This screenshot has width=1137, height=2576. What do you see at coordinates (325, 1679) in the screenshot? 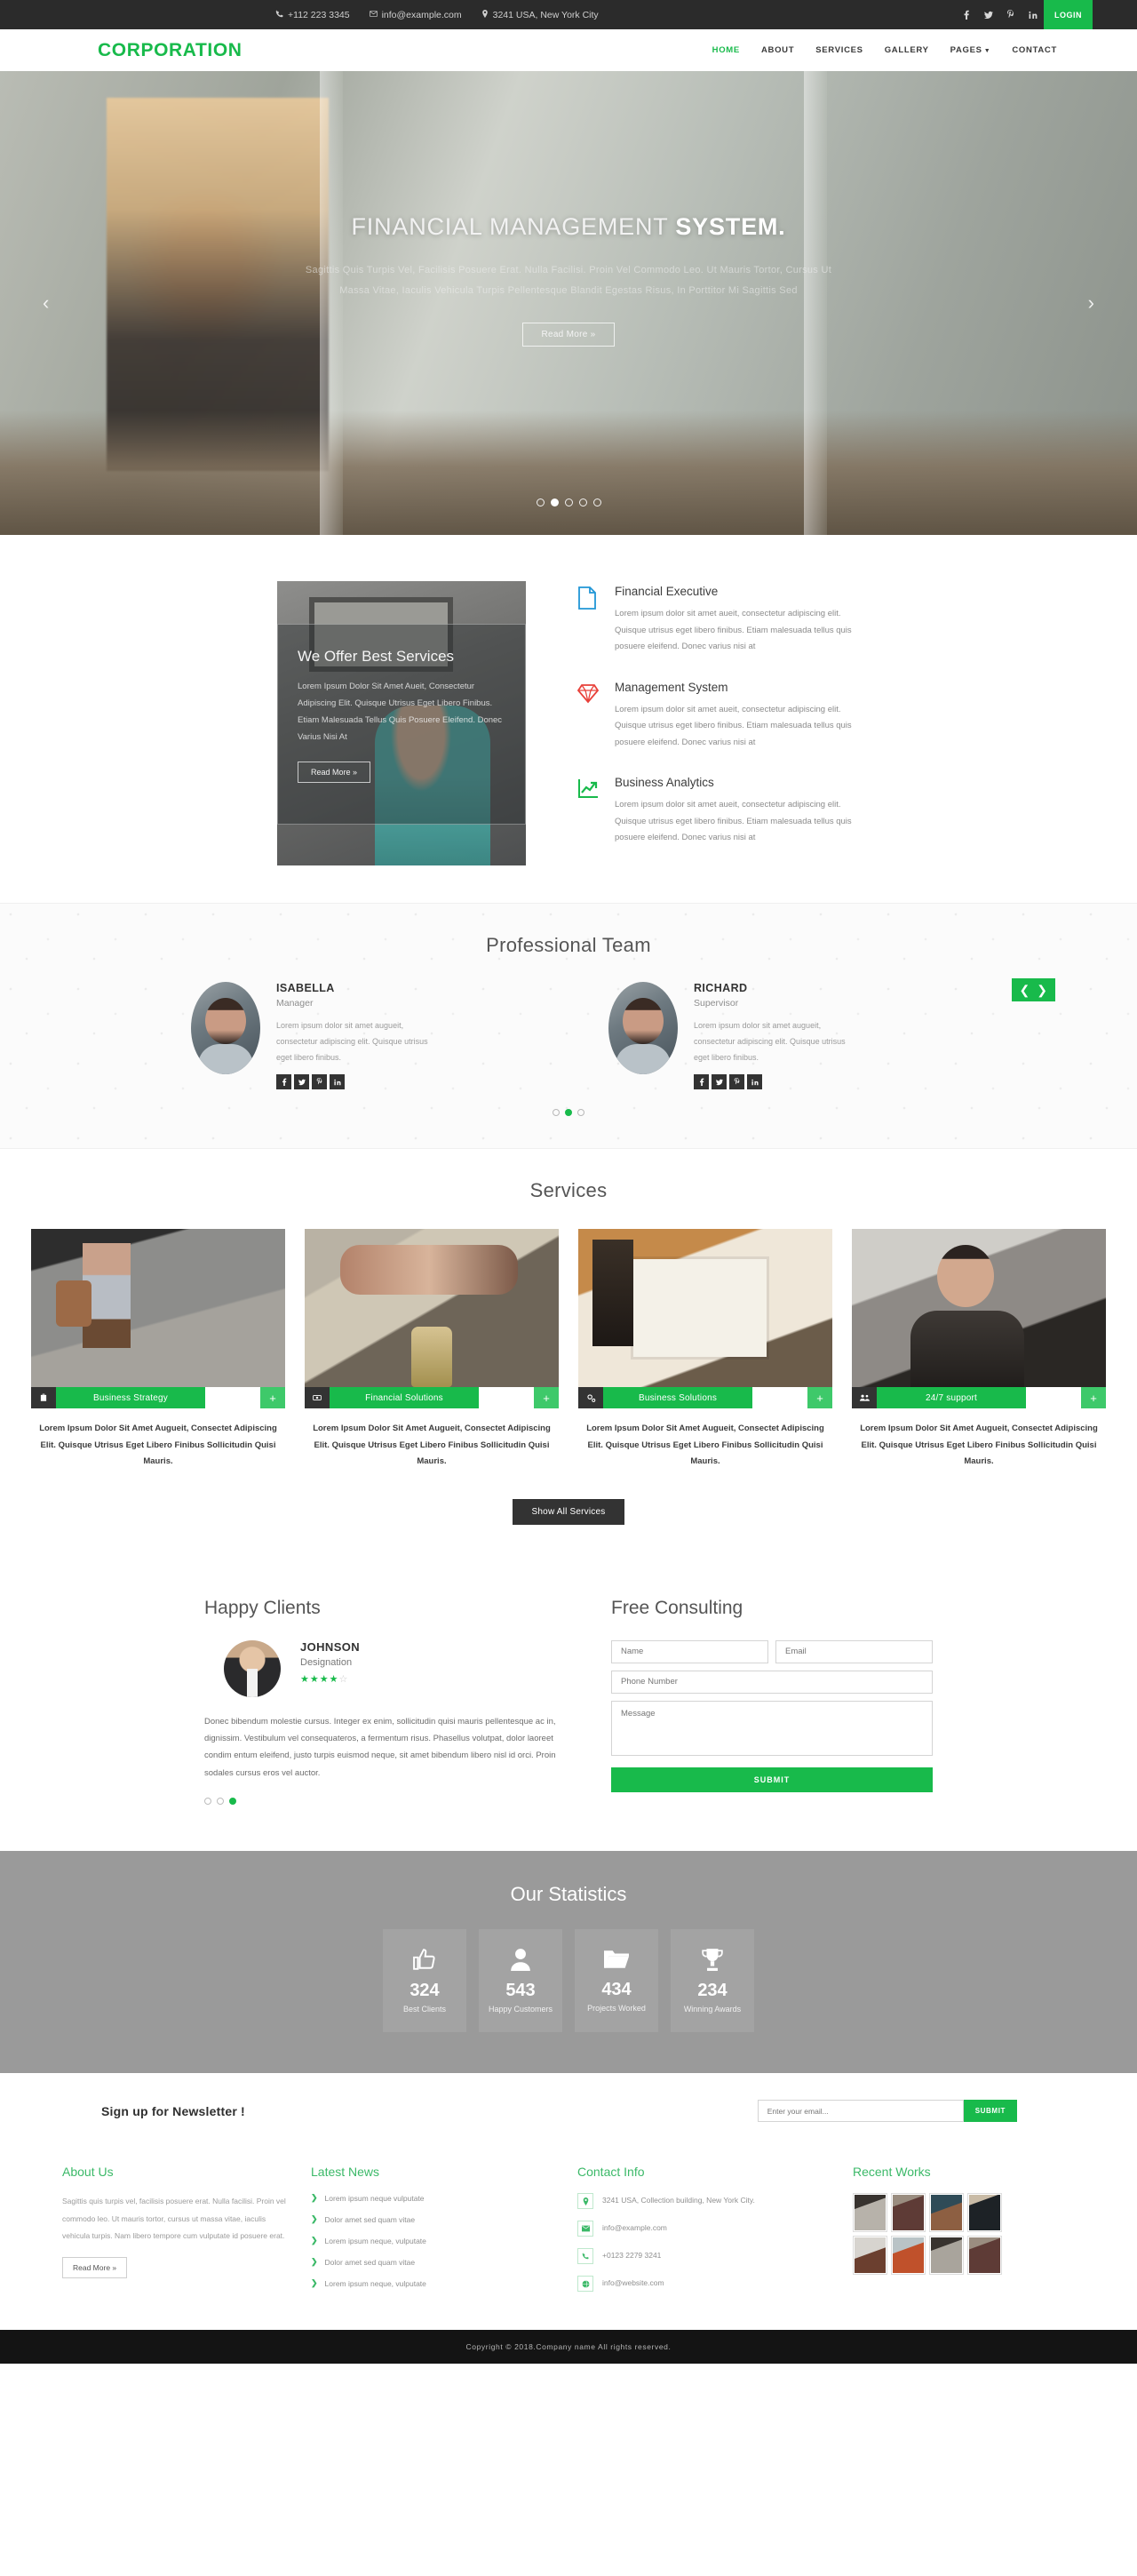
I see `client-rating: ★★★★☆` at bounding box center [325, 1679].